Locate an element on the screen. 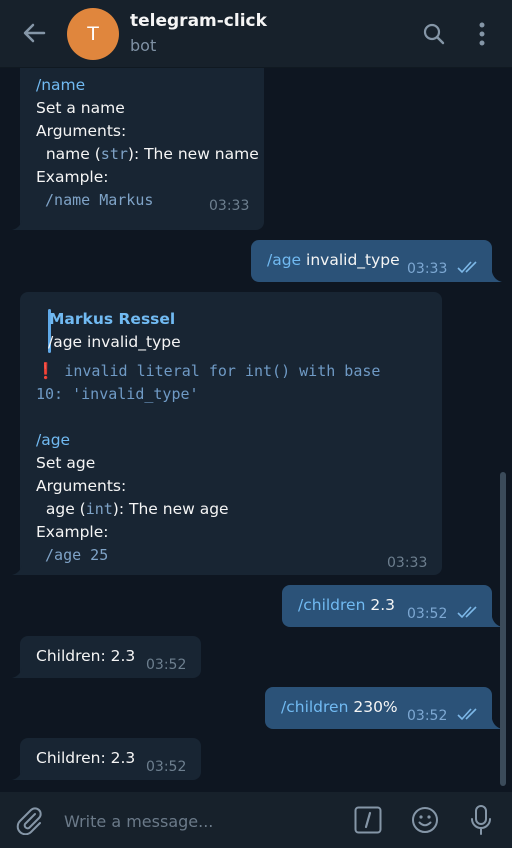  more-options-button is located at coordinates (482, 34).